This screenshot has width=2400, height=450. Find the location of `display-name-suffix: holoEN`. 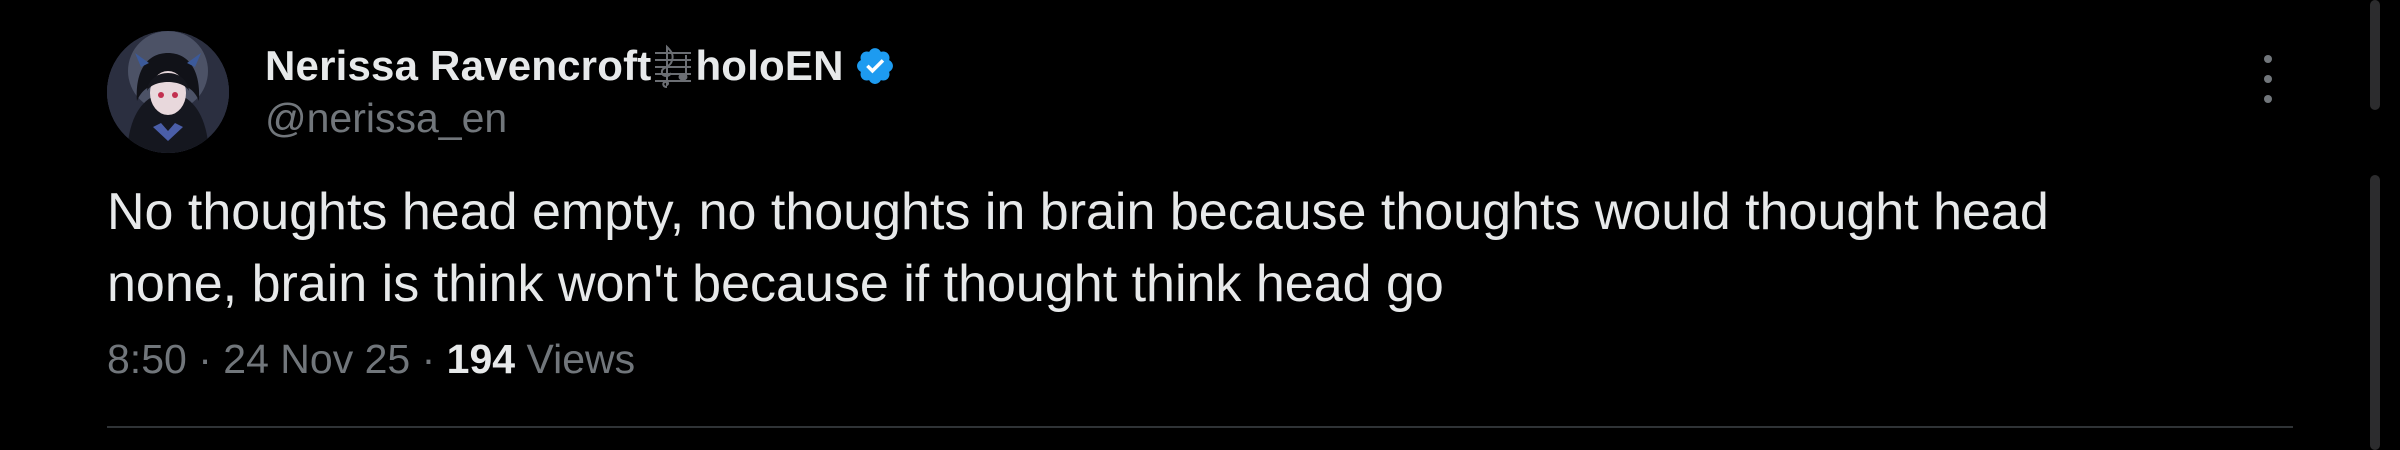

display-name-suffix: holoEN is located at coordinates (769, 65).